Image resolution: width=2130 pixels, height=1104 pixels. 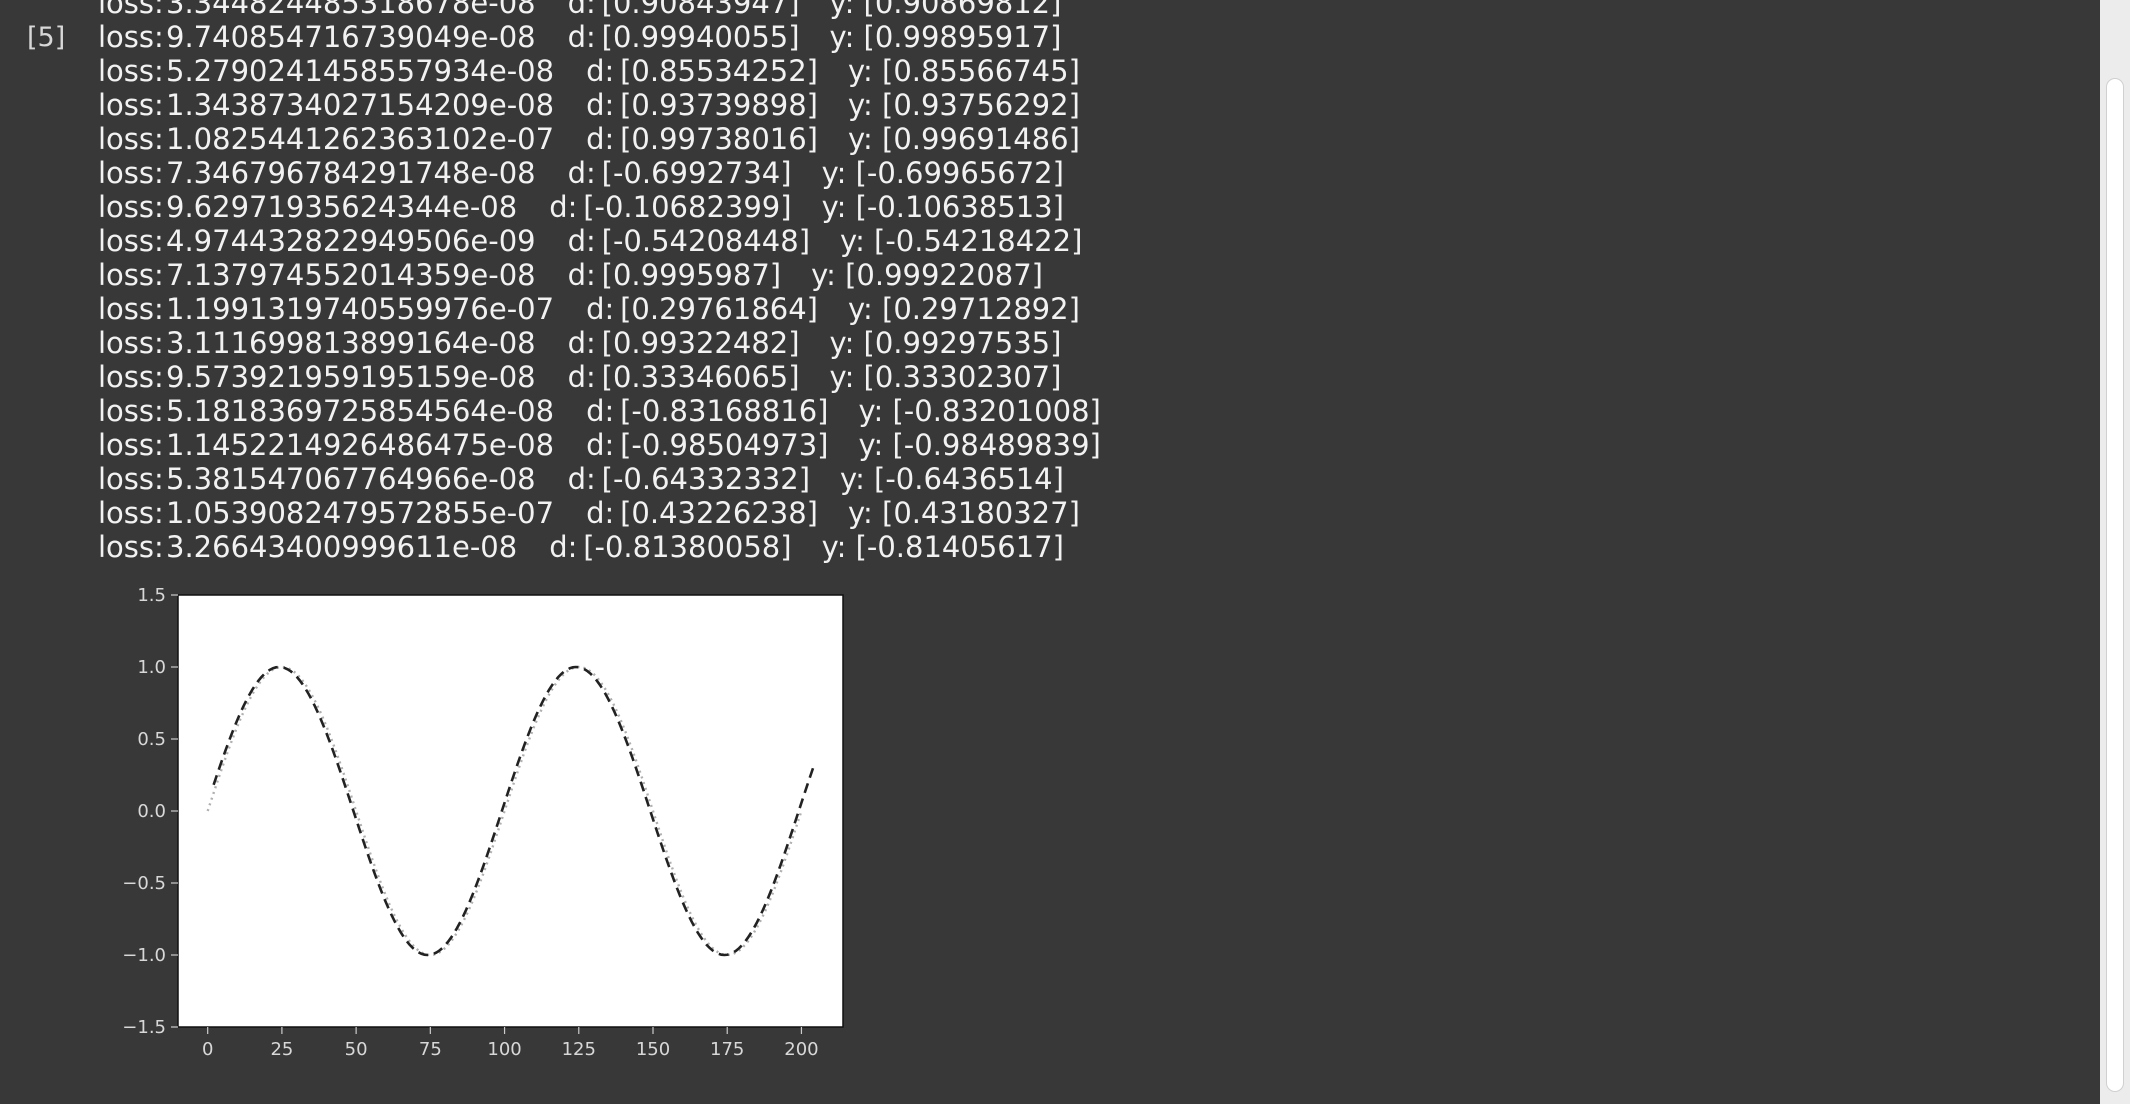 What do you see at coordinates (360, 513) in the screenshot?
I see `loss-value: 1.0539082479572855e-07` at bounding box center [360, 513].